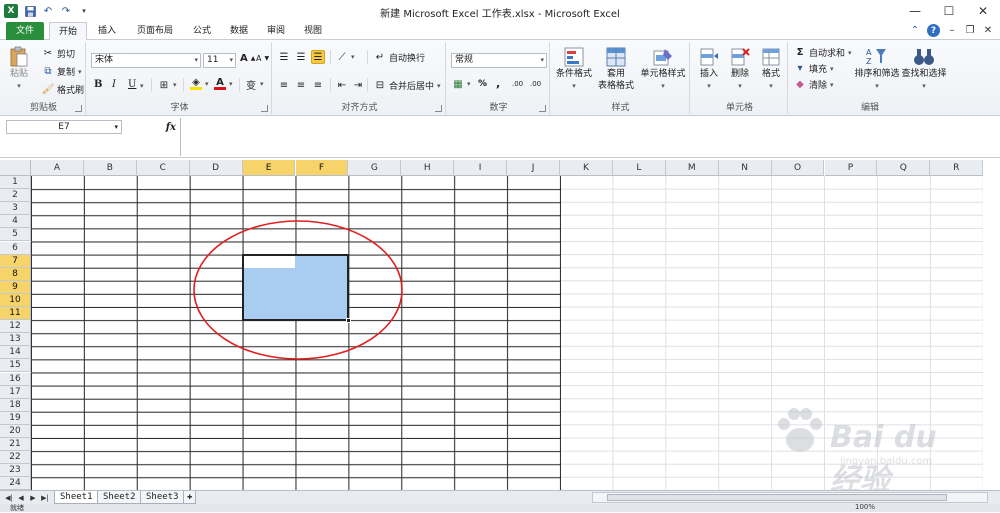  Describe the element at coordinates (62, 71) in the screenshot. I see `copy-button: ⧉ 复制 ▾` at that location.